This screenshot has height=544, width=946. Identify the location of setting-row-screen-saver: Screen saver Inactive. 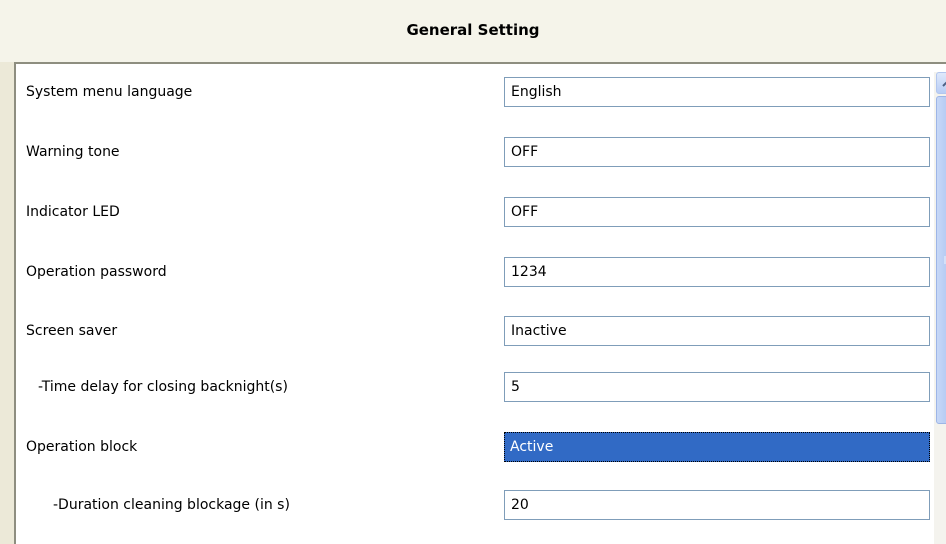
(481, 331).